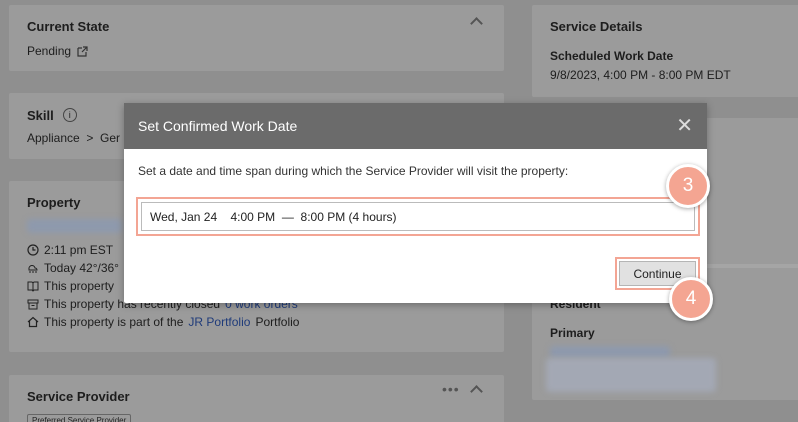 This screenshot has height=422, width=798. Describe the element at coordinates (40, 115) in the screenshot. I see `skill-title: Skill` at that location.